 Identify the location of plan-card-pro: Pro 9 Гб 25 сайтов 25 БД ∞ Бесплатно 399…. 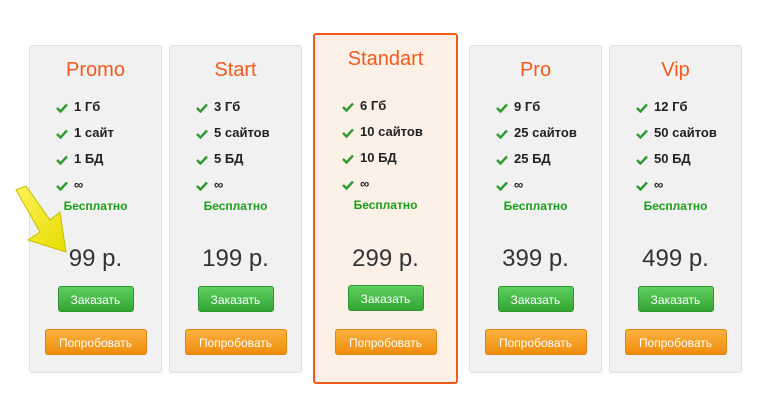
(535, 209).